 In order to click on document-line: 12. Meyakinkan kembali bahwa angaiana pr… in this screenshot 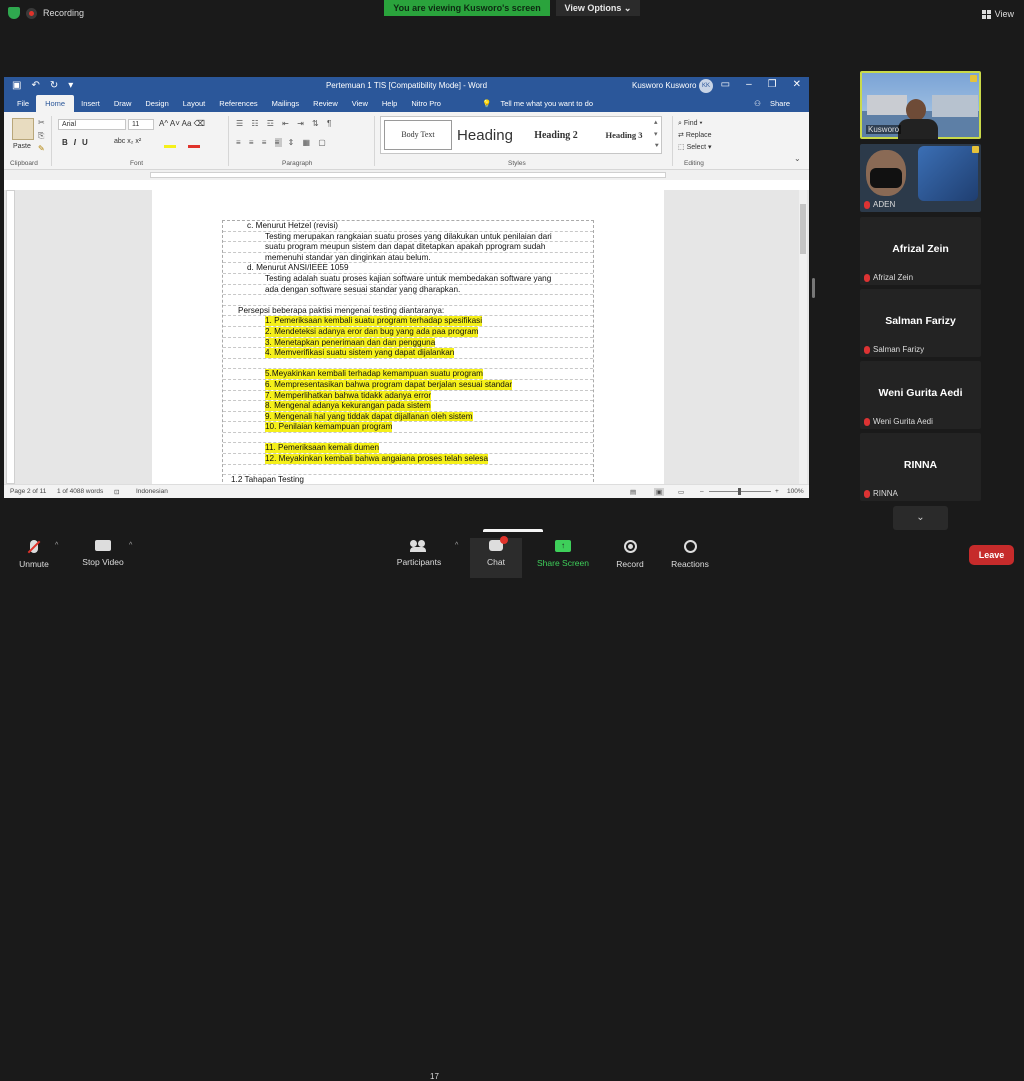, I will do `click(408, 459)`.